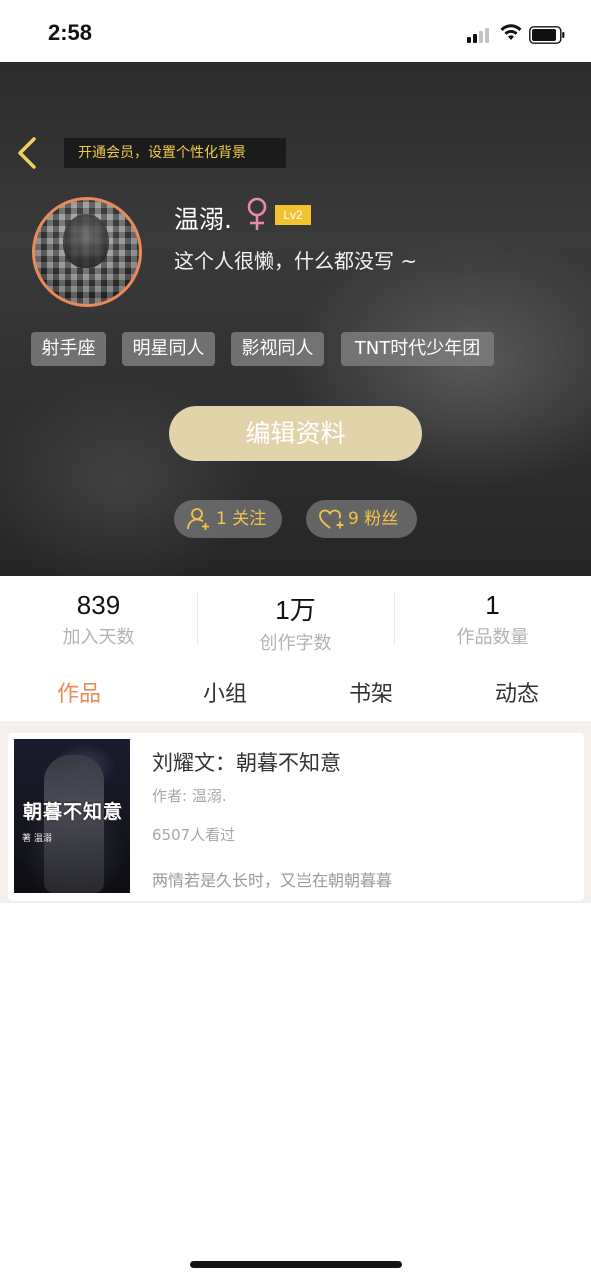  What do you see at coordinates (417, 349) in the screenshot?
I see `tag-item: TNT时代少年团` at bounding box center [417, 349].